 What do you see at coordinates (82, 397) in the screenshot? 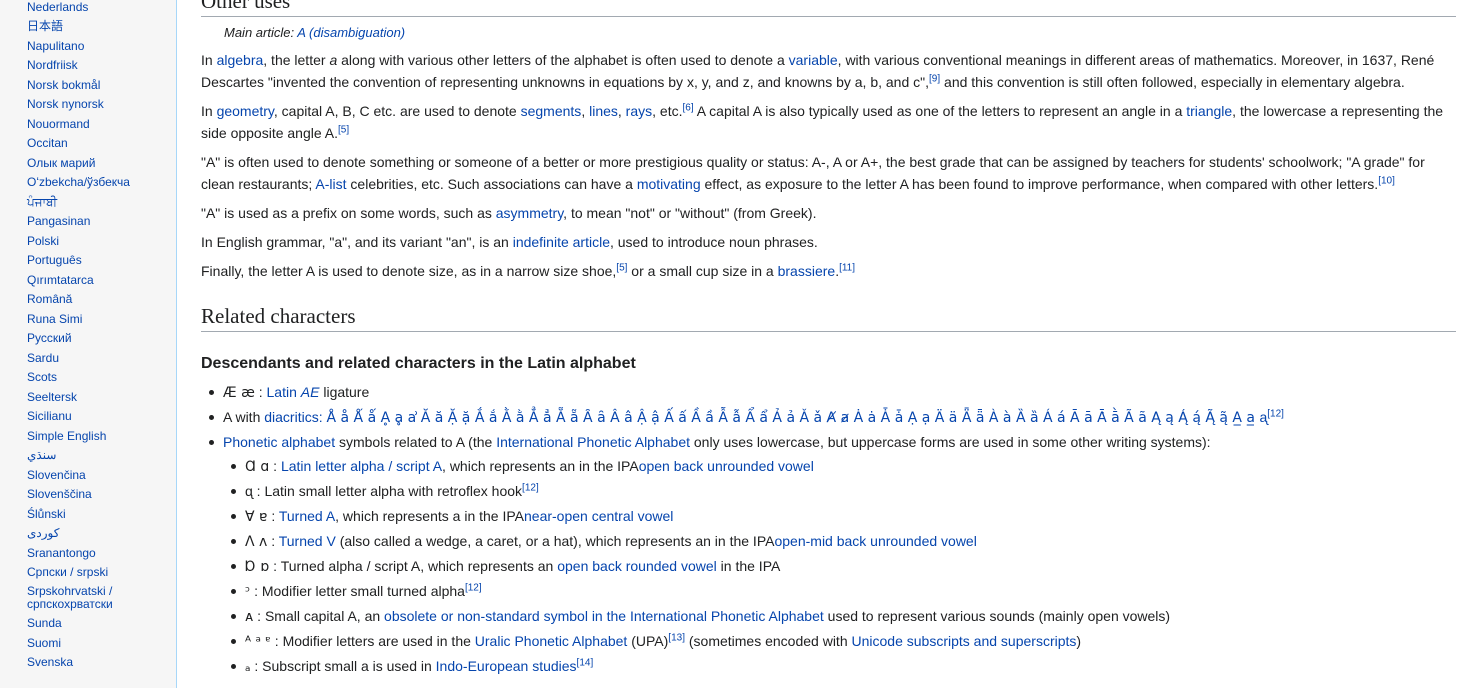
I see `language-link: Seeltersk` at bounding box center [82, 397].